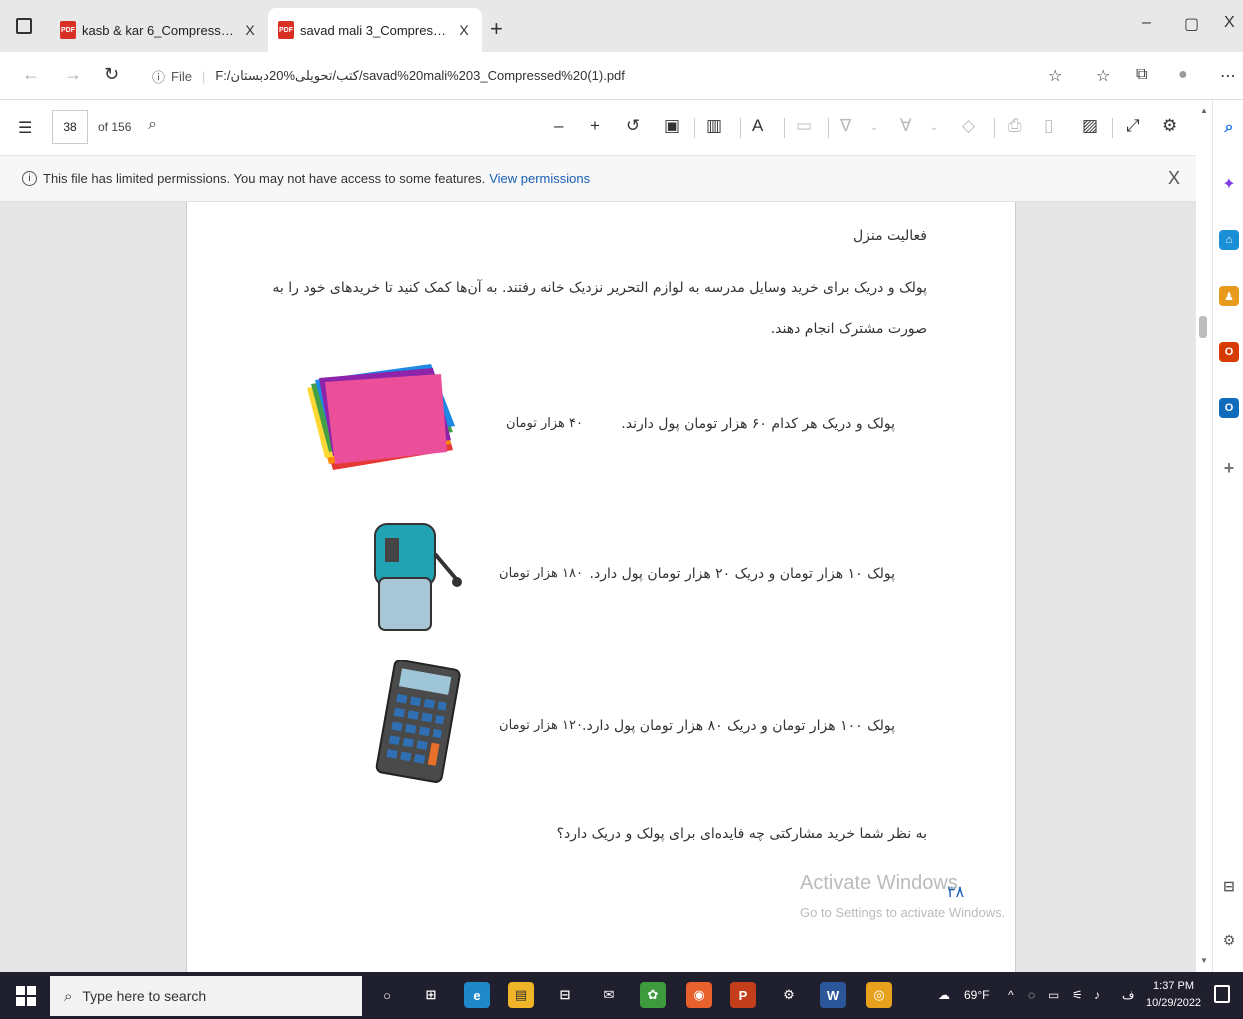 Image resolution: width=1243 pixels, height=1019 pixels. Describe the element at coordinates (903, 912) in the screenshot. I see `activate-windows-subtext: Go to Settings to activate Windows.` at that location.